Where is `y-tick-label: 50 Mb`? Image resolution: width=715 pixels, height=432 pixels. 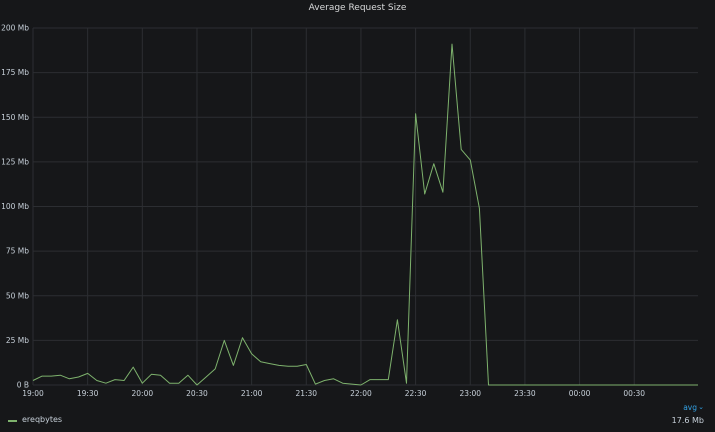 y-tick-label: 50 Mb is located at coordinates (17, 295).